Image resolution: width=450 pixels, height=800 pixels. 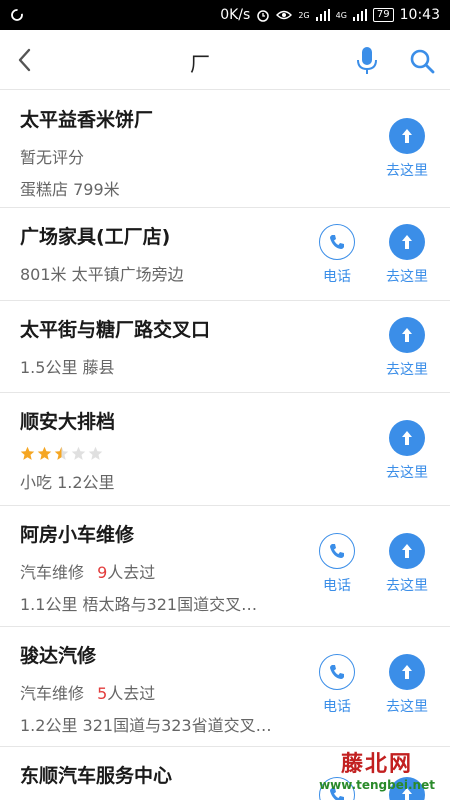 What do you see at coordinates (170, 253) in the screenshot?
I see `result-text: 广场家具(工厂店) 801米 太平镇广场旁边` at bounding box center [170, 253].